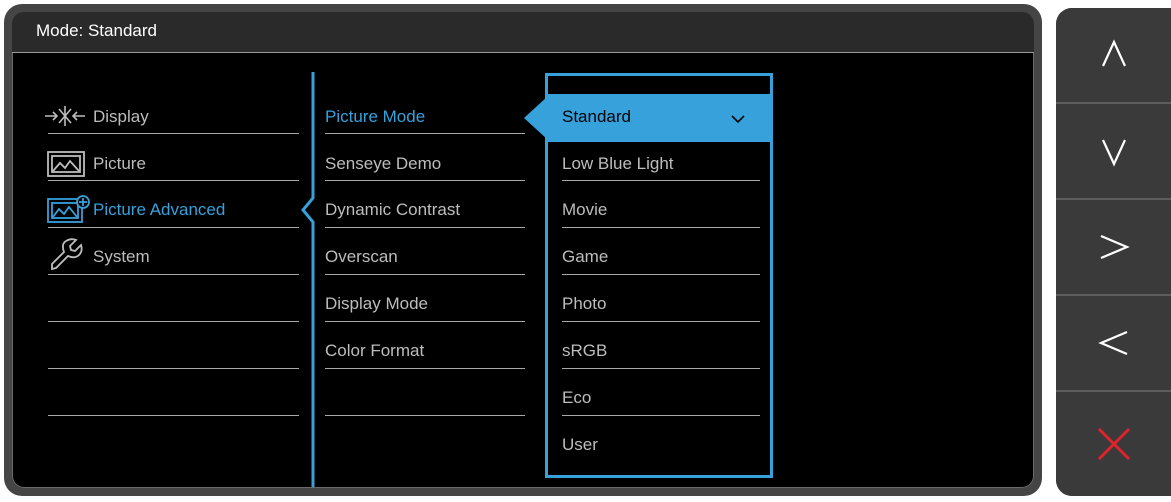 The height and width of the screenshot is (502, 1171). I want to click on wrench-icon, so click(67, 254).